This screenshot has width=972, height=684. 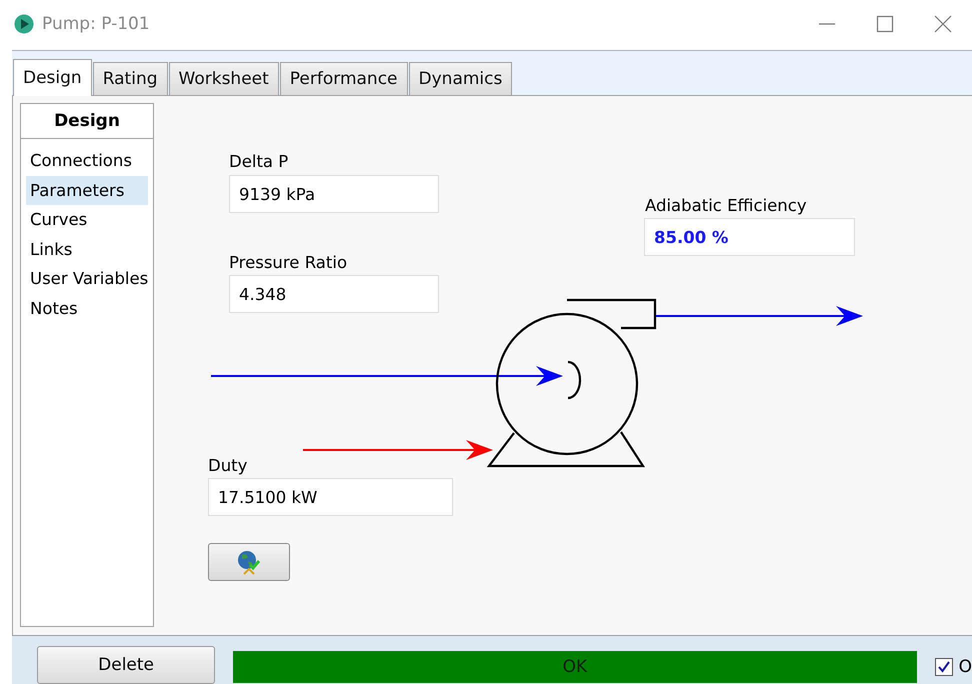 What do you see at coordinates (827, 24) in the screenshot?
I see `minimize-icon` at bounding box center [827, 24].